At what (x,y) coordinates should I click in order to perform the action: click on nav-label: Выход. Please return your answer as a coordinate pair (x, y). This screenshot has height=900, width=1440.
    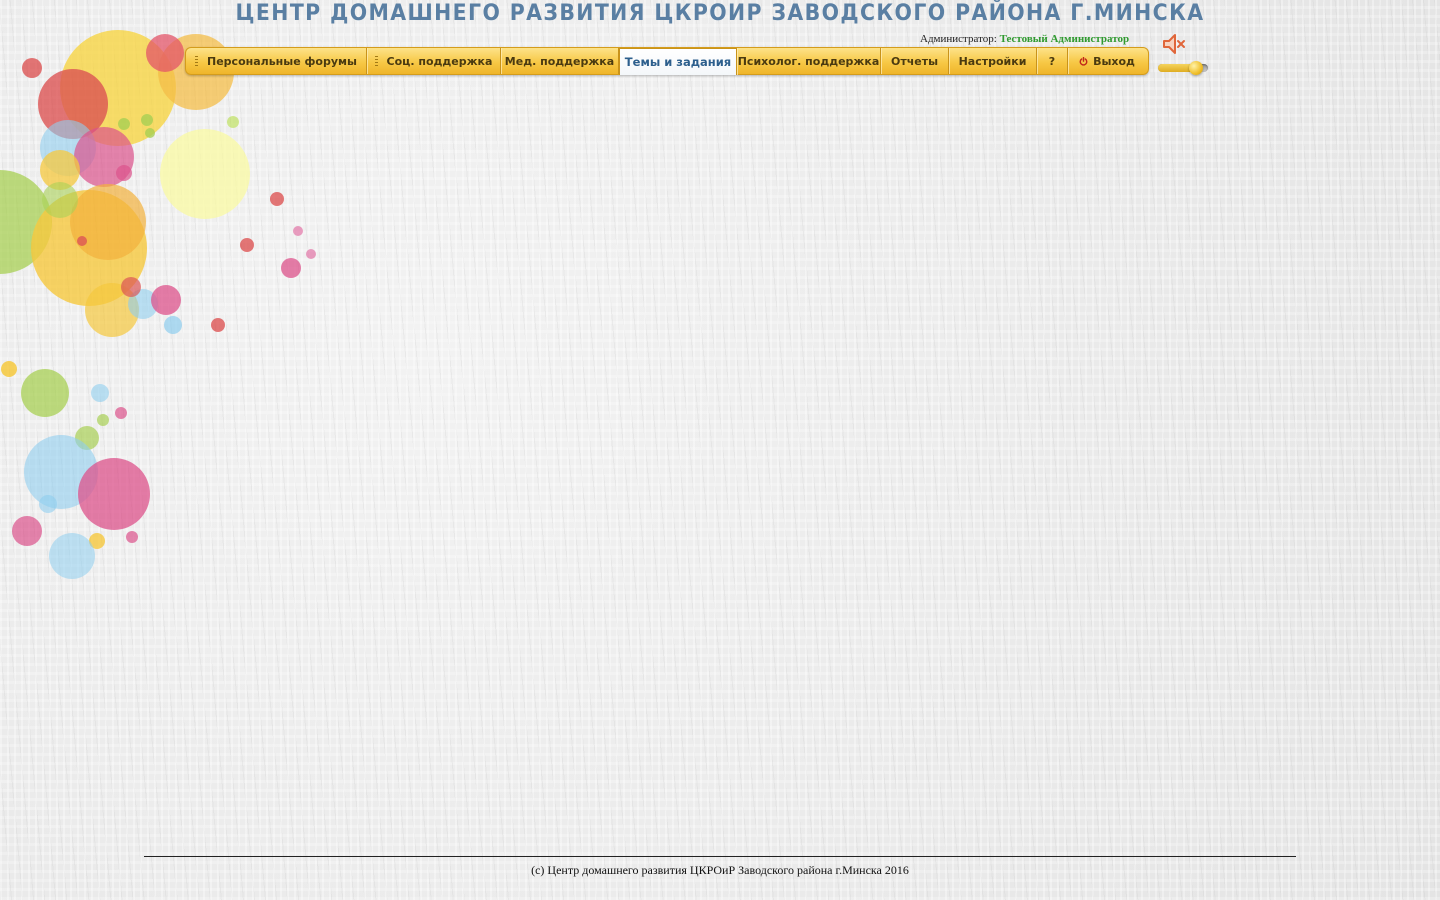
    Looking at the image, I should click on (1114, 61).